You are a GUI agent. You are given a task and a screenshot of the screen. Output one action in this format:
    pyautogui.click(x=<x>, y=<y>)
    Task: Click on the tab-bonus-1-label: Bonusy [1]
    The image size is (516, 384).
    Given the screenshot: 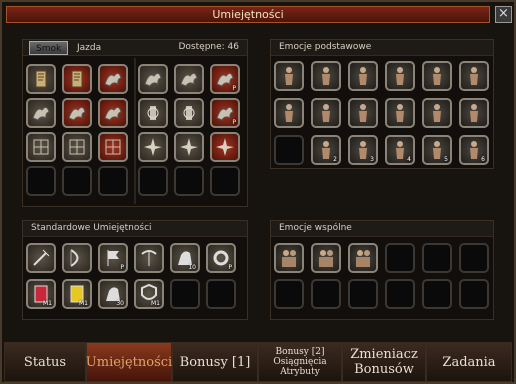 What is the action you would take?
    pyautogui.click(x=215, y=362)
    